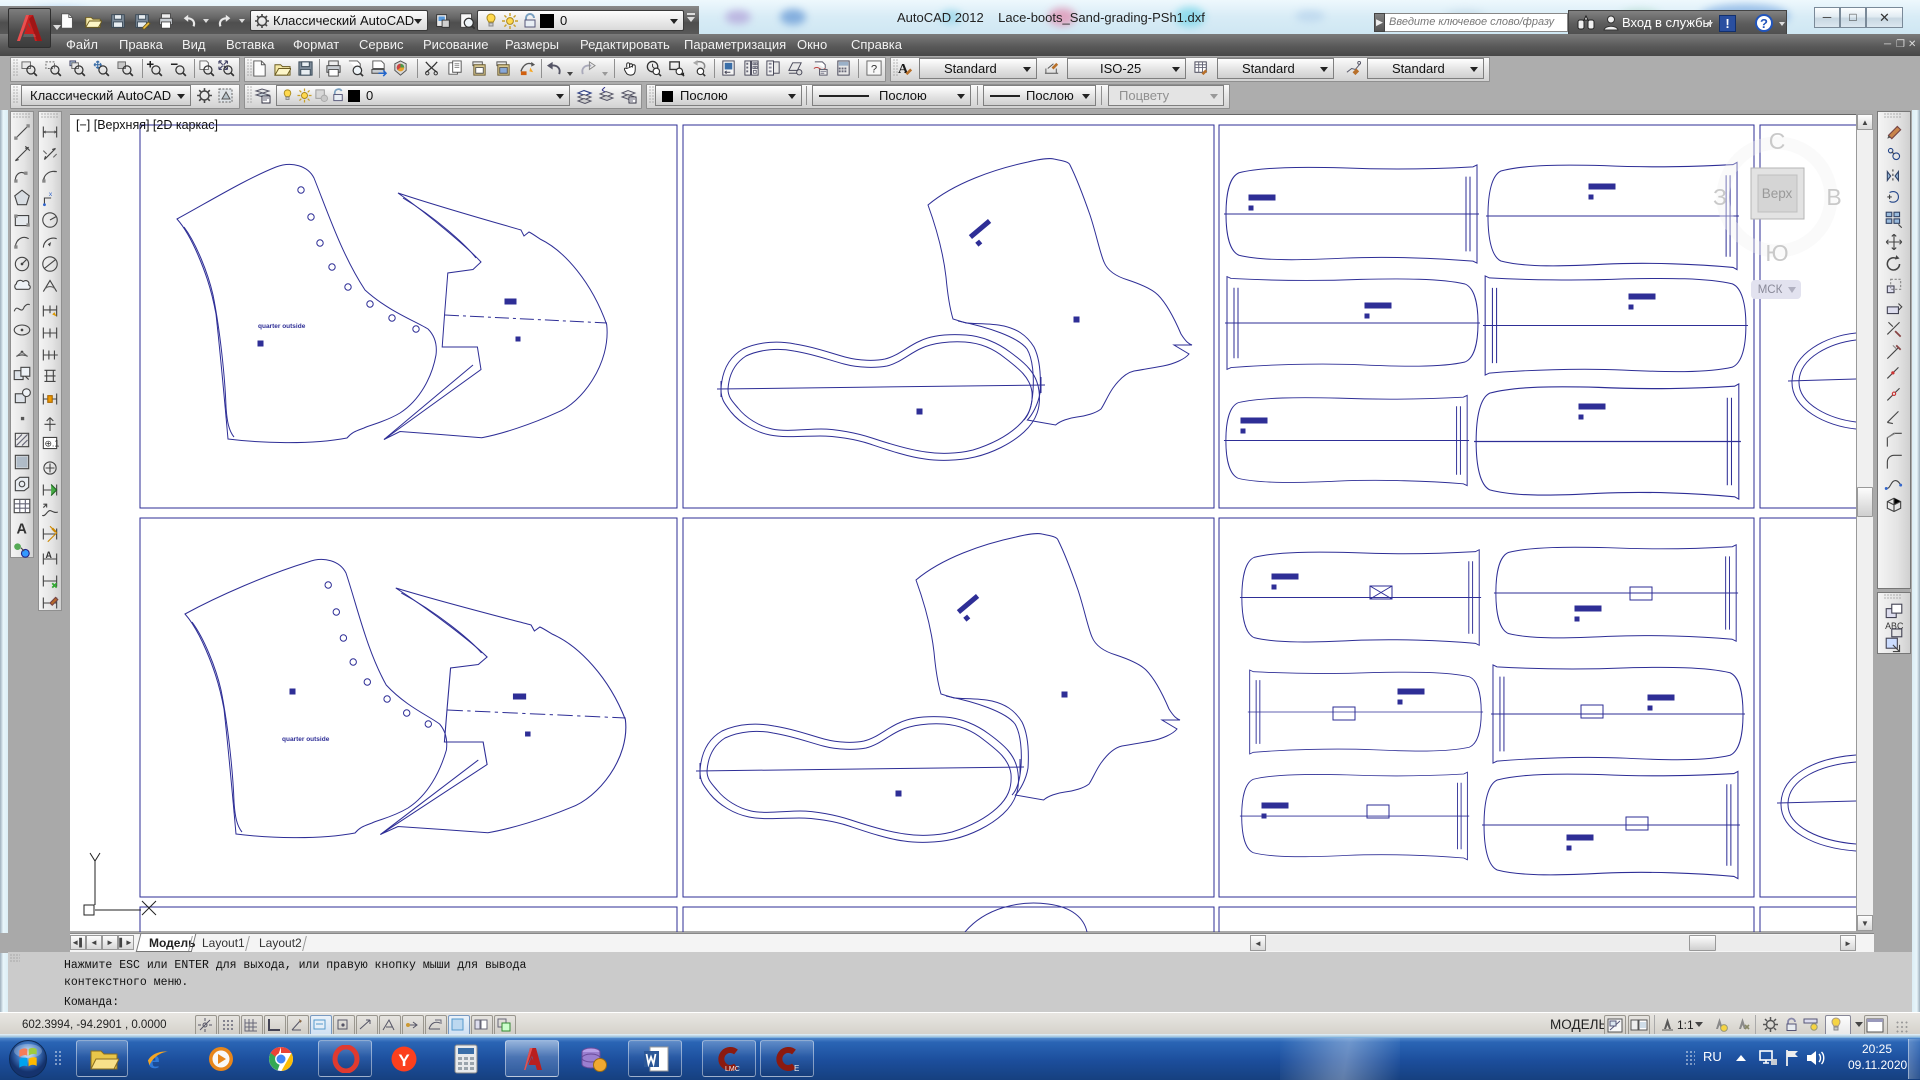  Describe the element at coordinates (147, 125) in the screenshot. I see `svg-text: [−] [Верхняя] [2D каркас]` at that location.